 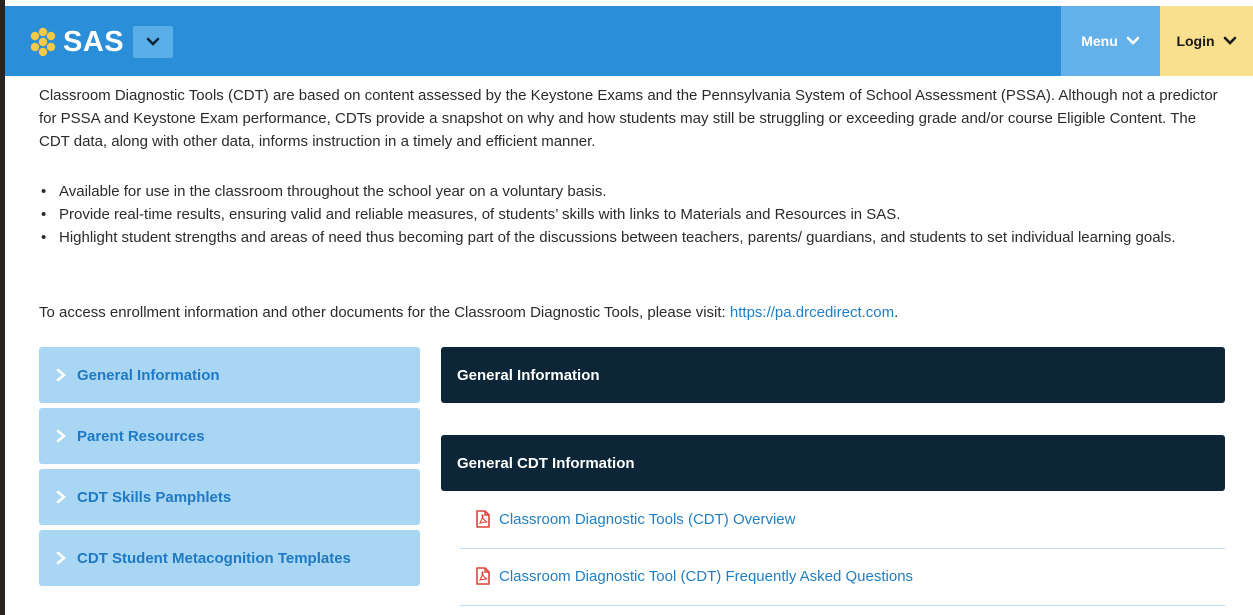 What do you see at coordinates (148, 375) in the screenshot?
I see `sidebar-item-label: General Information` at bounding box center [148, 375].